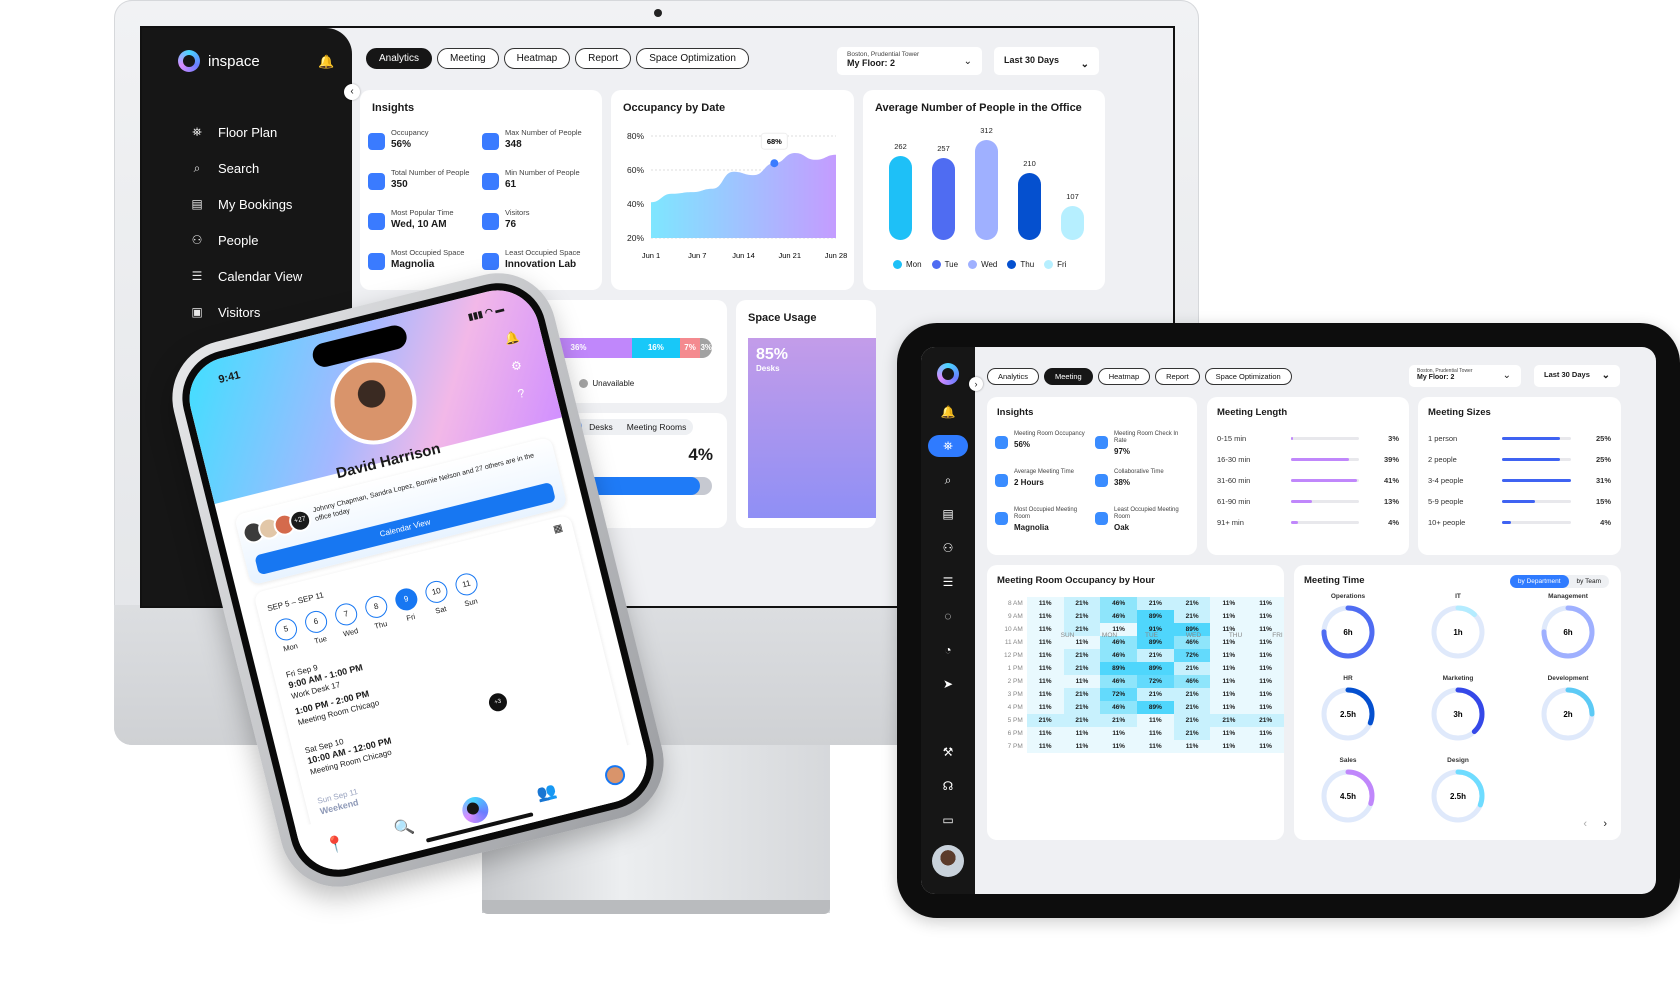  What do you see at coordinates (1589, 581) in the screenshot?
I see `toggle-by-team: by Team` at bounding box center [1589, 581].